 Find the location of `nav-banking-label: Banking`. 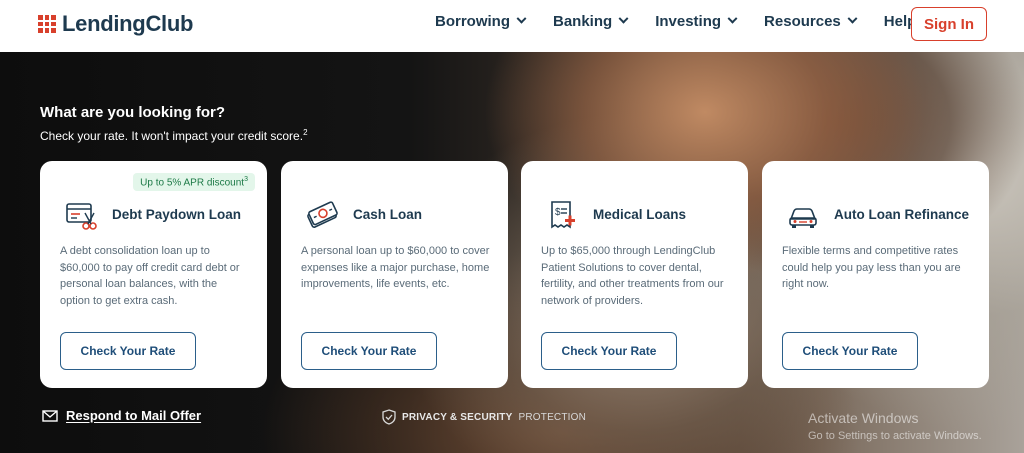

nav-banking-label: Banking is located at coordinates (583, 21).